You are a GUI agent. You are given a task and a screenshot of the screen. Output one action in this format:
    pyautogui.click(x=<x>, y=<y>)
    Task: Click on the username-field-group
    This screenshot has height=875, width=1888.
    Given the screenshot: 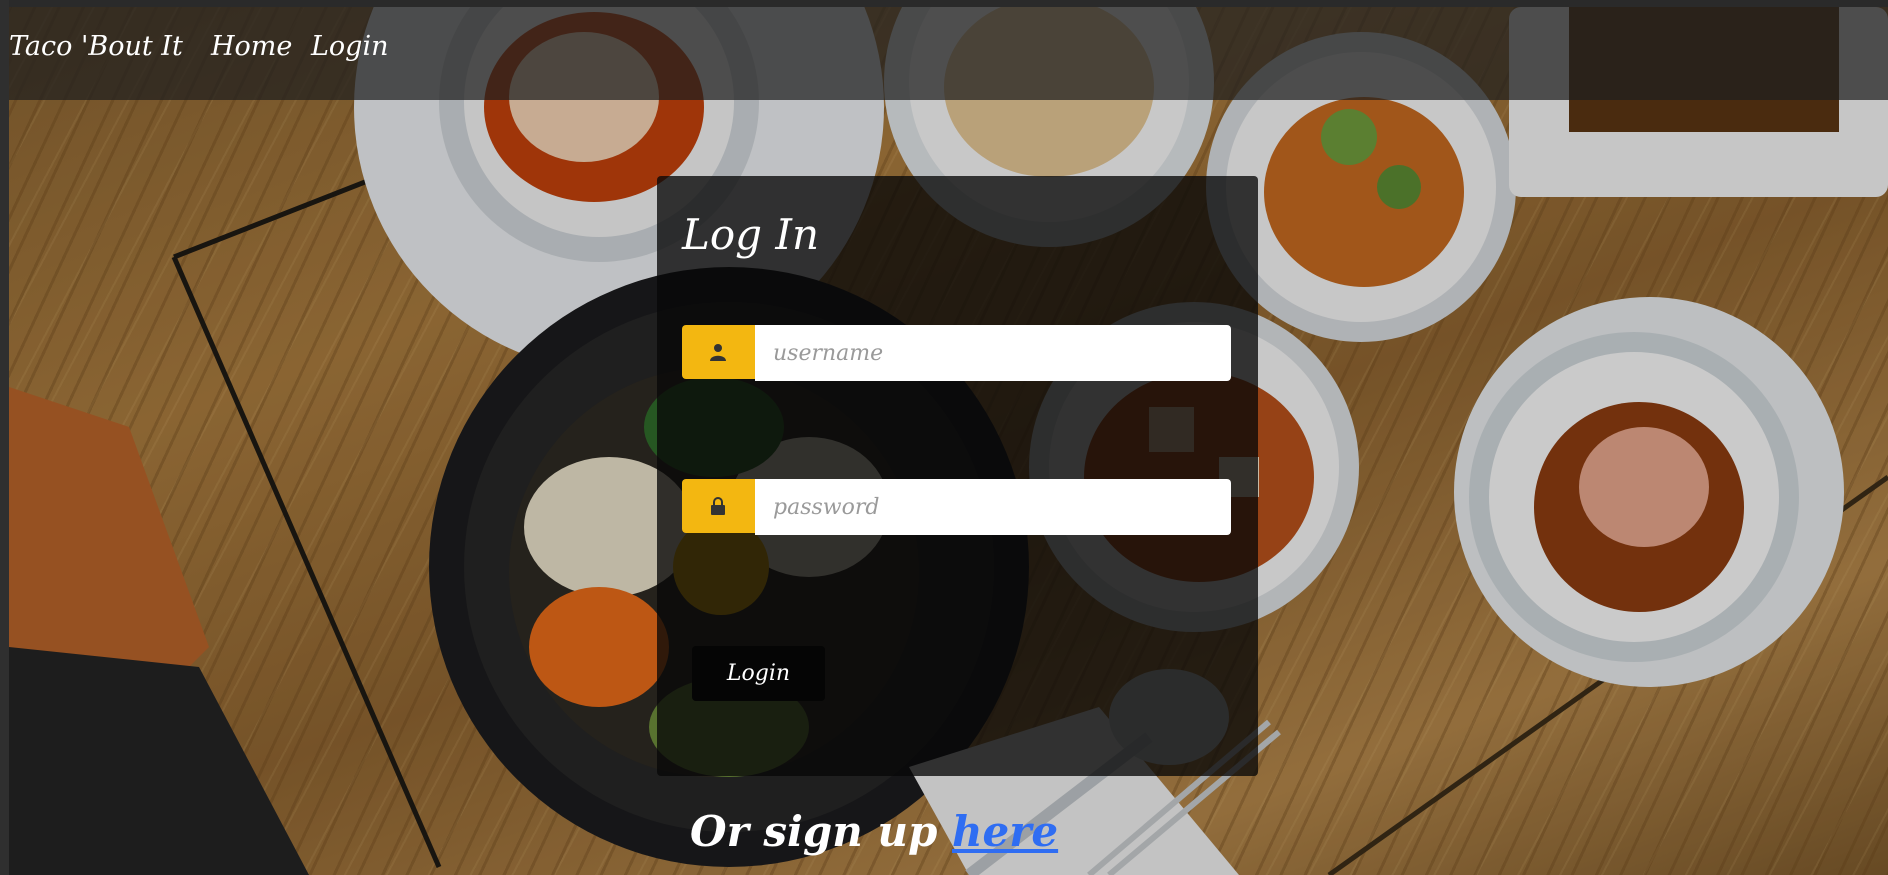 What is the action you would take?
    pyautogui.click(x=956, y=353)
    